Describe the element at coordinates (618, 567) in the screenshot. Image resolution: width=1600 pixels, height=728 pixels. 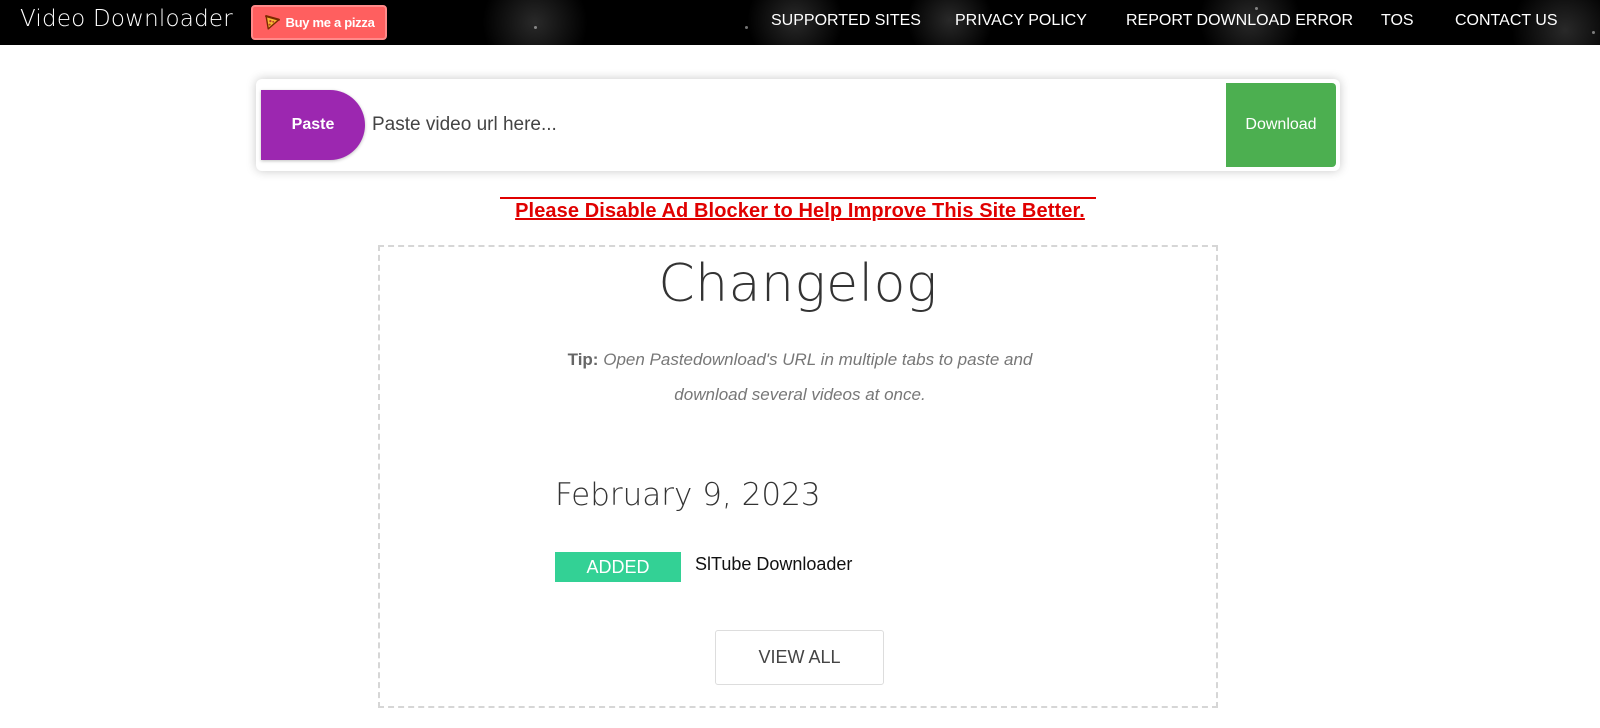
I see `added-badge: ADDED` at that location.